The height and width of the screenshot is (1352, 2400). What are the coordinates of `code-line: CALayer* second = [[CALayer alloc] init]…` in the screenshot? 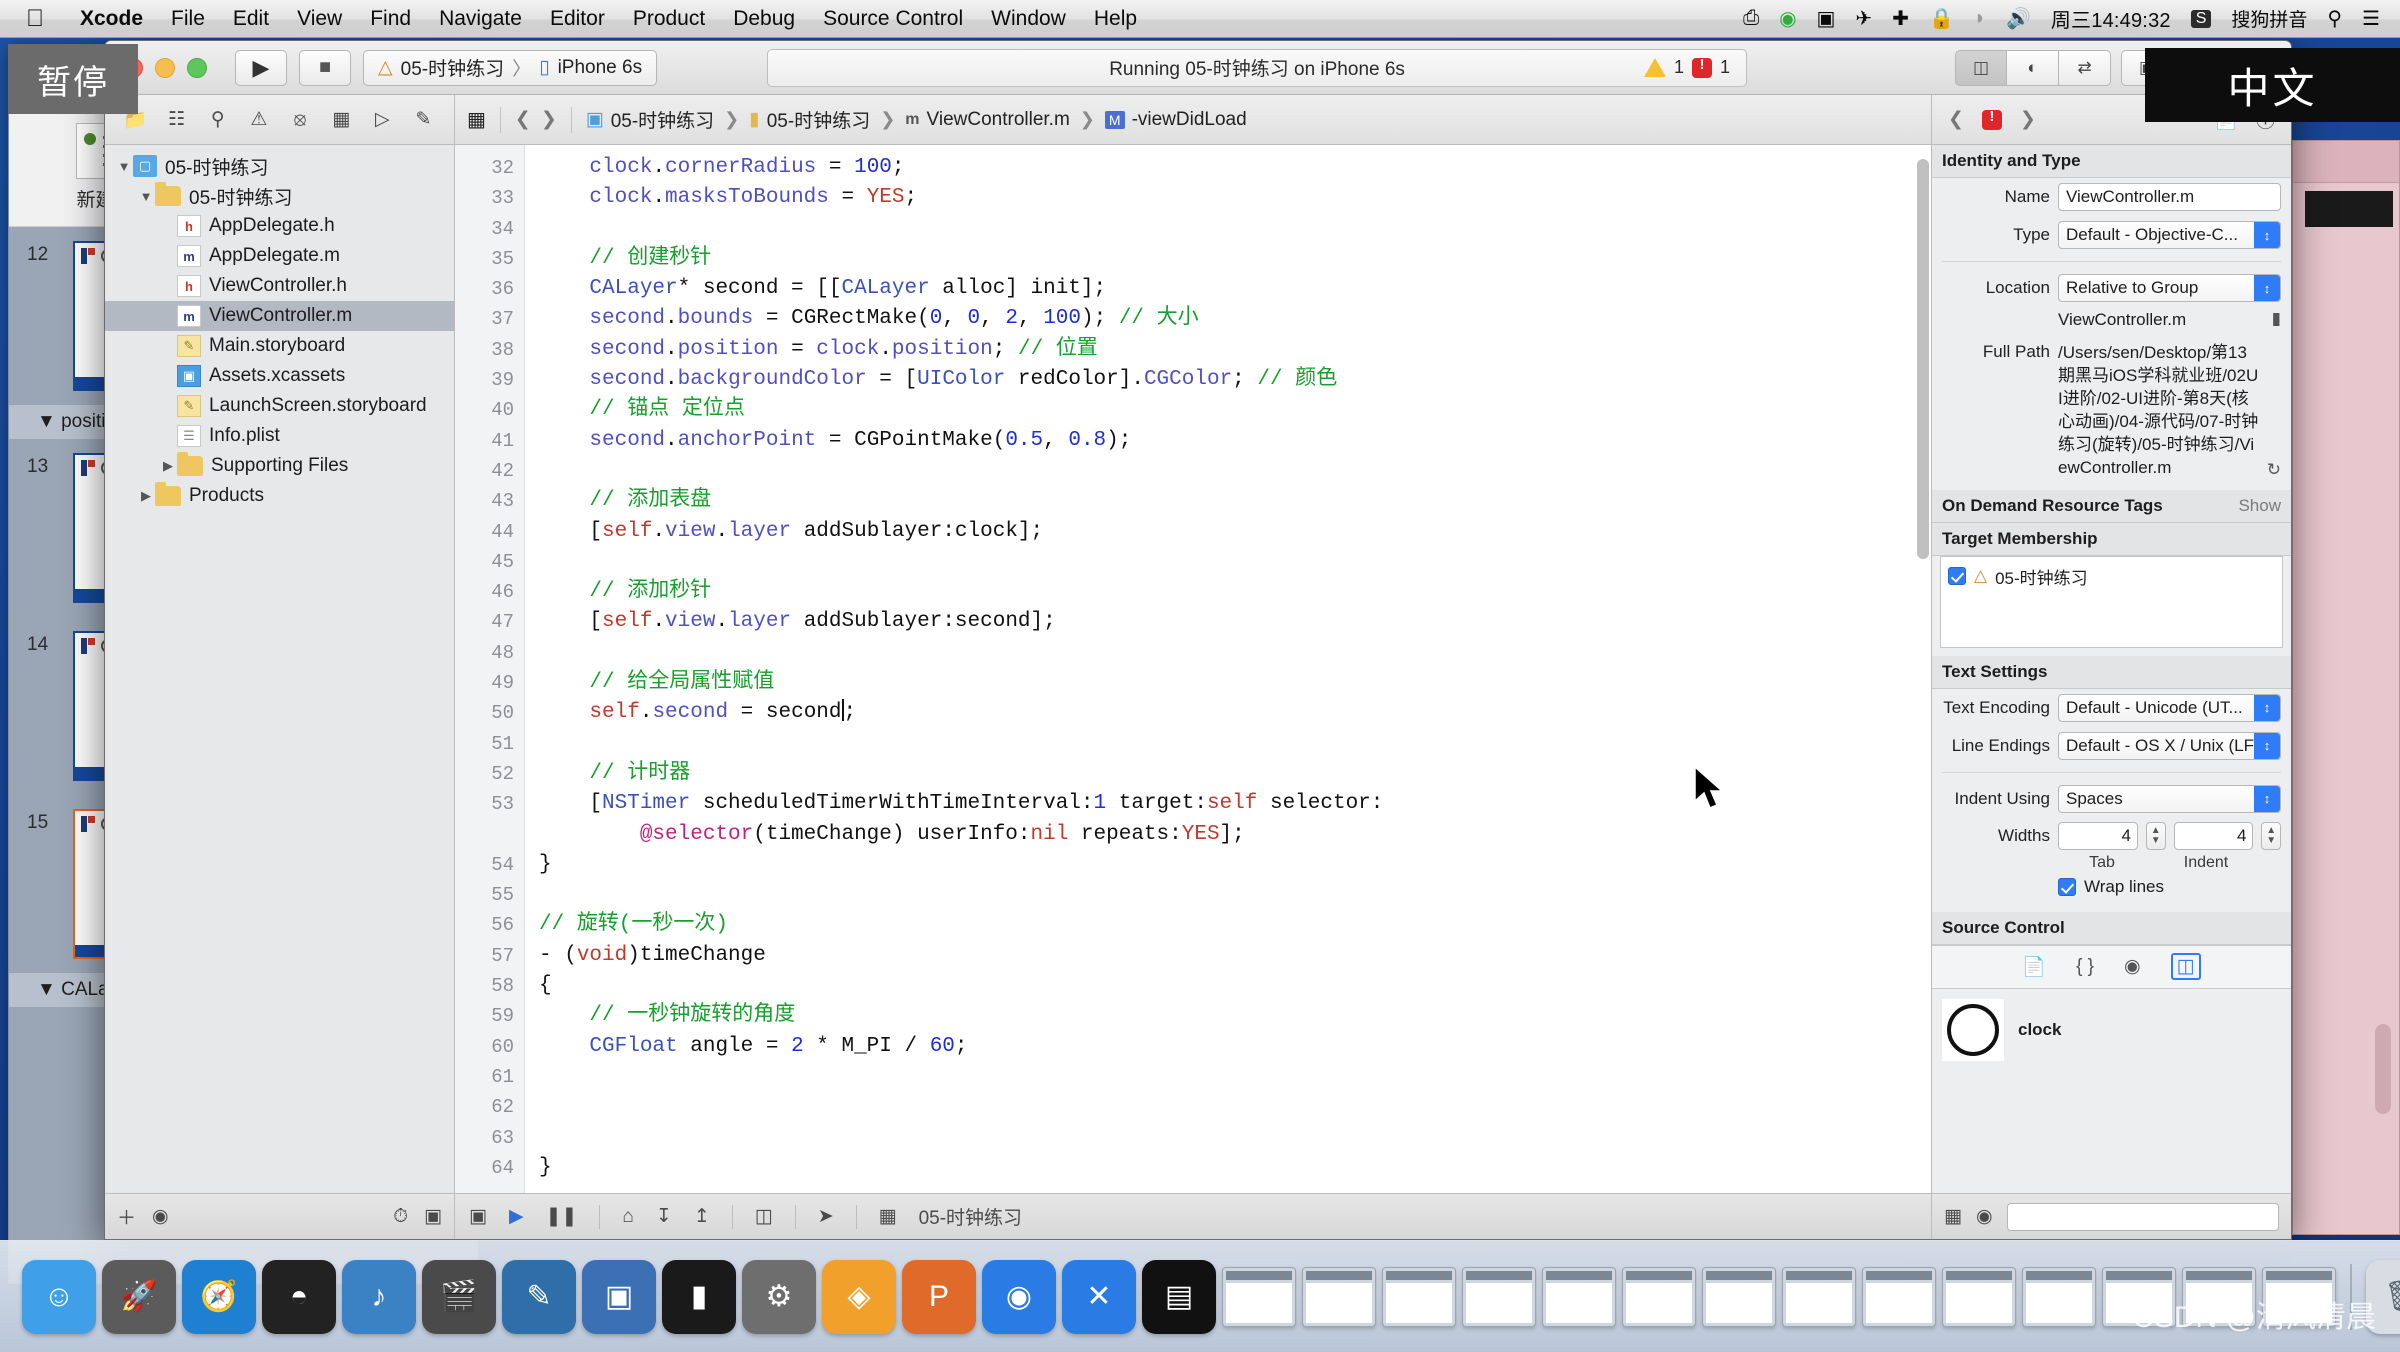 It's located at (1235, 289).